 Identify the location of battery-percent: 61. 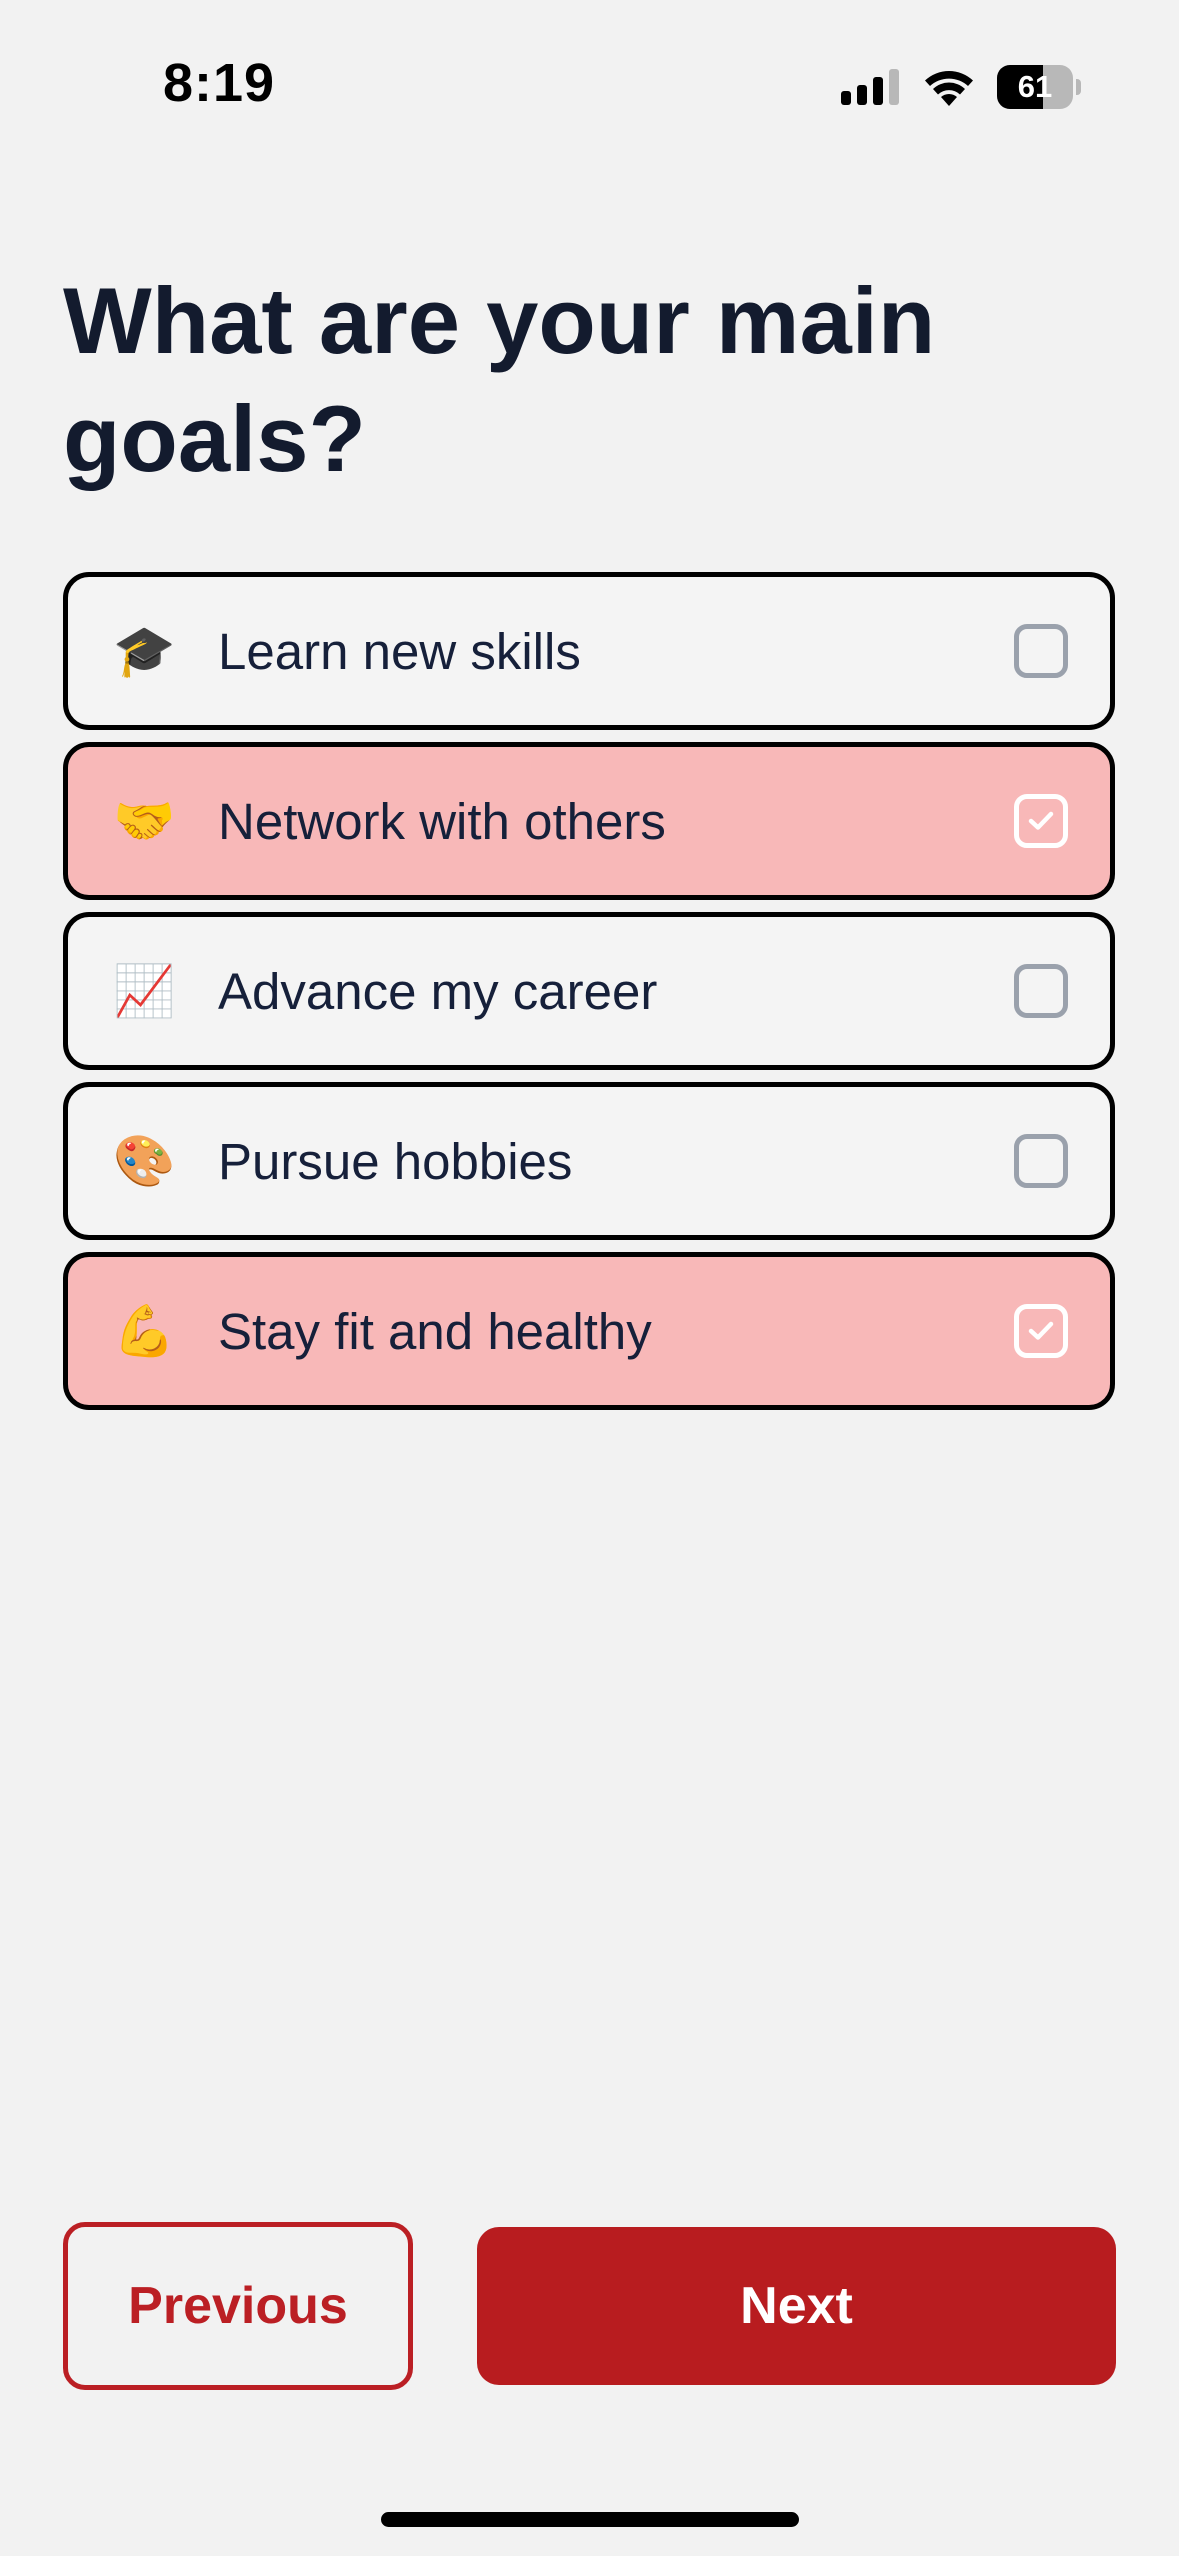
(1035, 86).